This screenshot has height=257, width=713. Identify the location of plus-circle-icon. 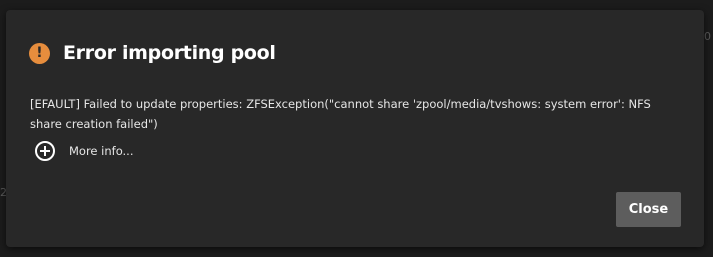
(45, 151).